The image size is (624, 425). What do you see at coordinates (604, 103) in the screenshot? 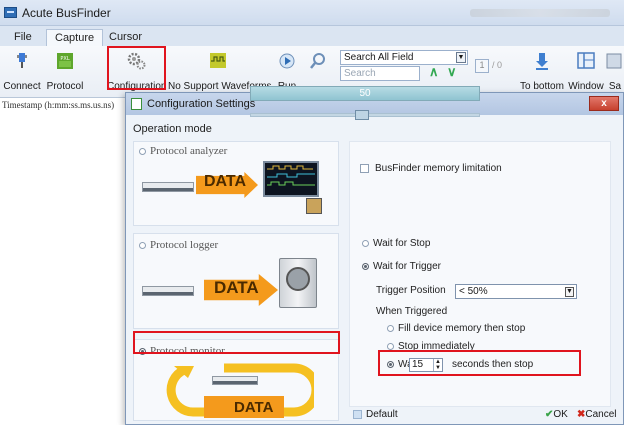
I see `close-button: x` at bounding box center [604, 103].